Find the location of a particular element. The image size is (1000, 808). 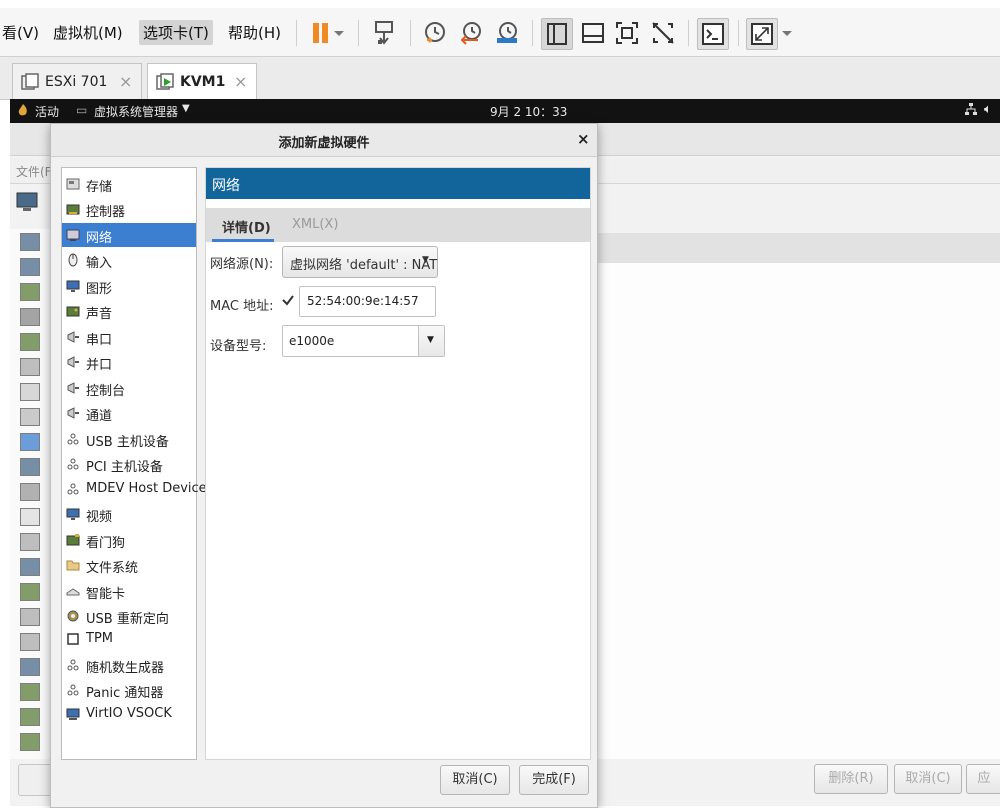

hardware-item: 控制台 is located at coordinates (129, 388).